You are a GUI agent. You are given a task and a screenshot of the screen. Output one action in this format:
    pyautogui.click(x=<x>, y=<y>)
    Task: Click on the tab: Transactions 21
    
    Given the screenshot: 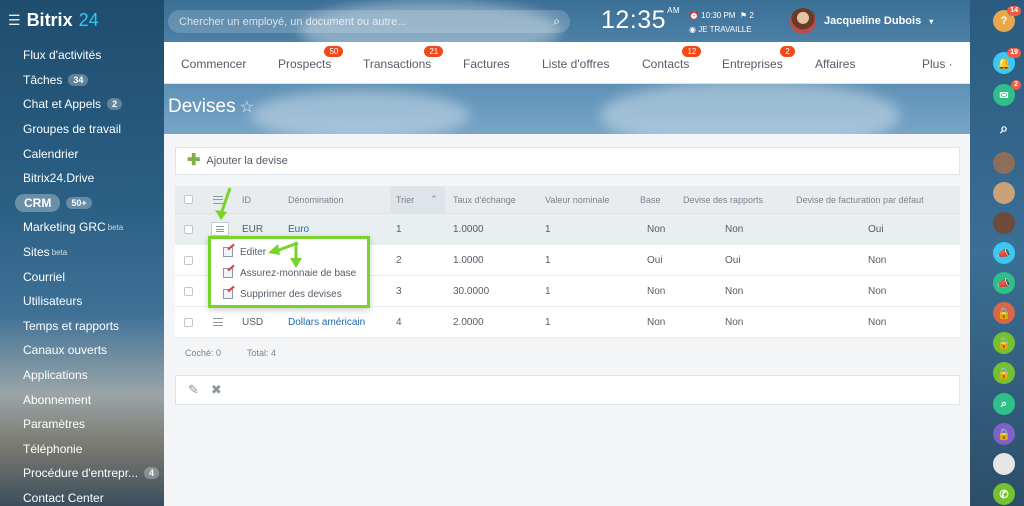 What is the action you would take?
    pyautogui.click(x=403, y=58)
    